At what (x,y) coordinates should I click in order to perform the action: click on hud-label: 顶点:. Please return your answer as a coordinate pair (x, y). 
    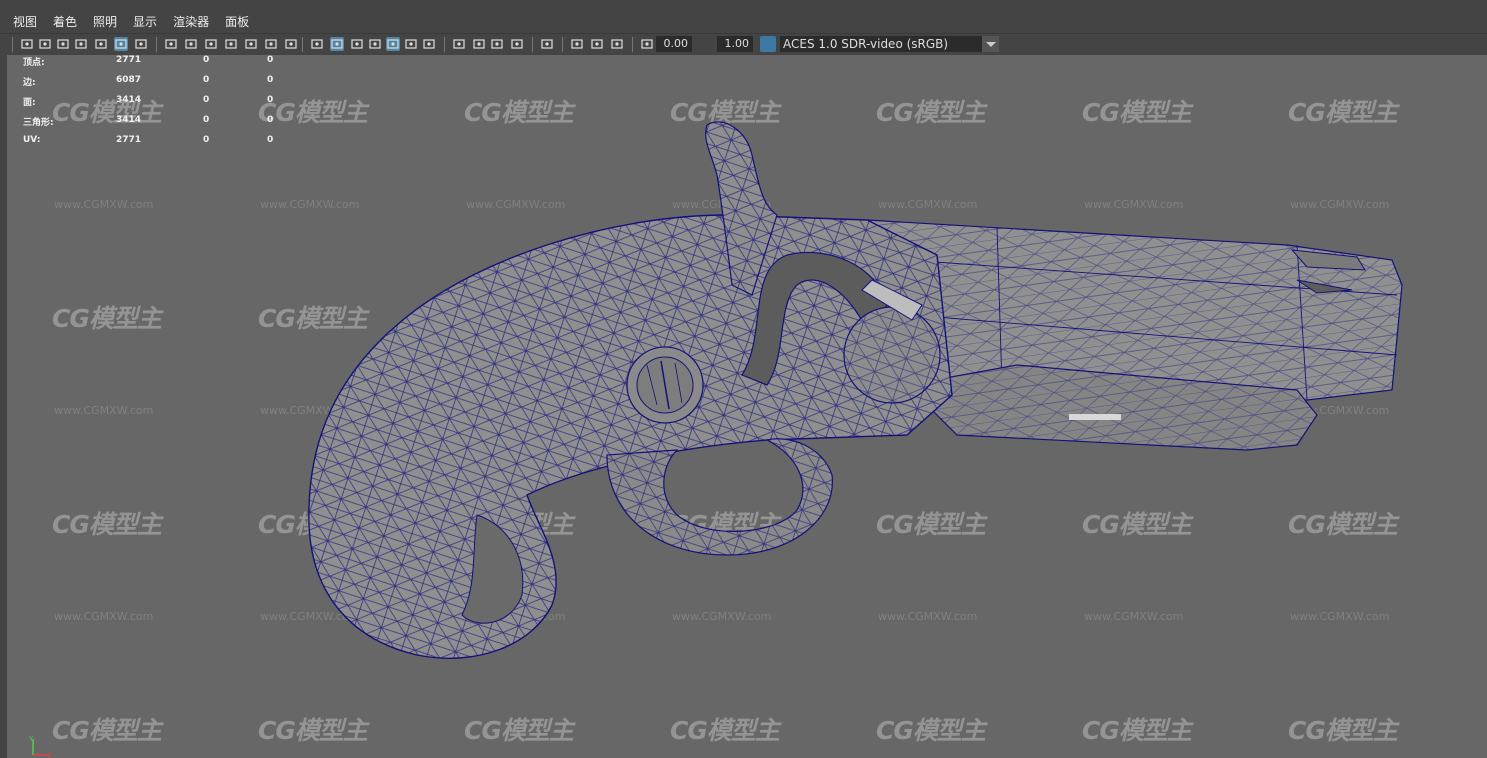
    Looking at the image, I should click on (34, 63).